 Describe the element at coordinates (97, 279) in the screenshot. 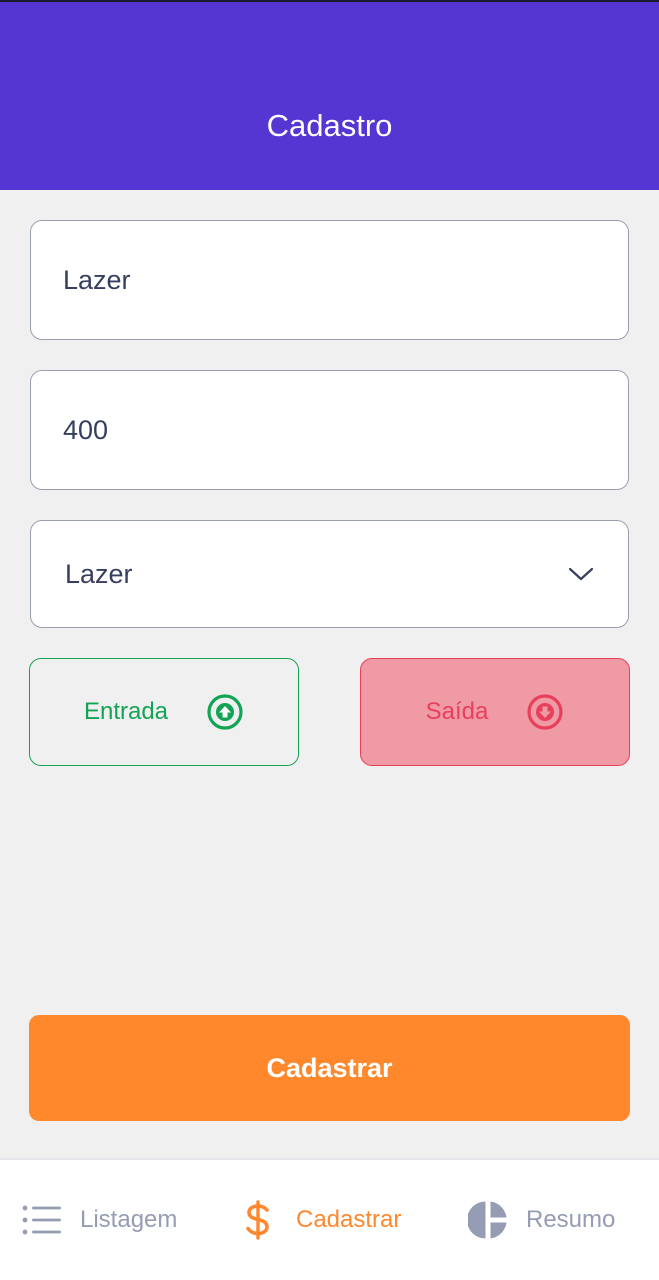

I see `name-input-value: Lazer` at that location.